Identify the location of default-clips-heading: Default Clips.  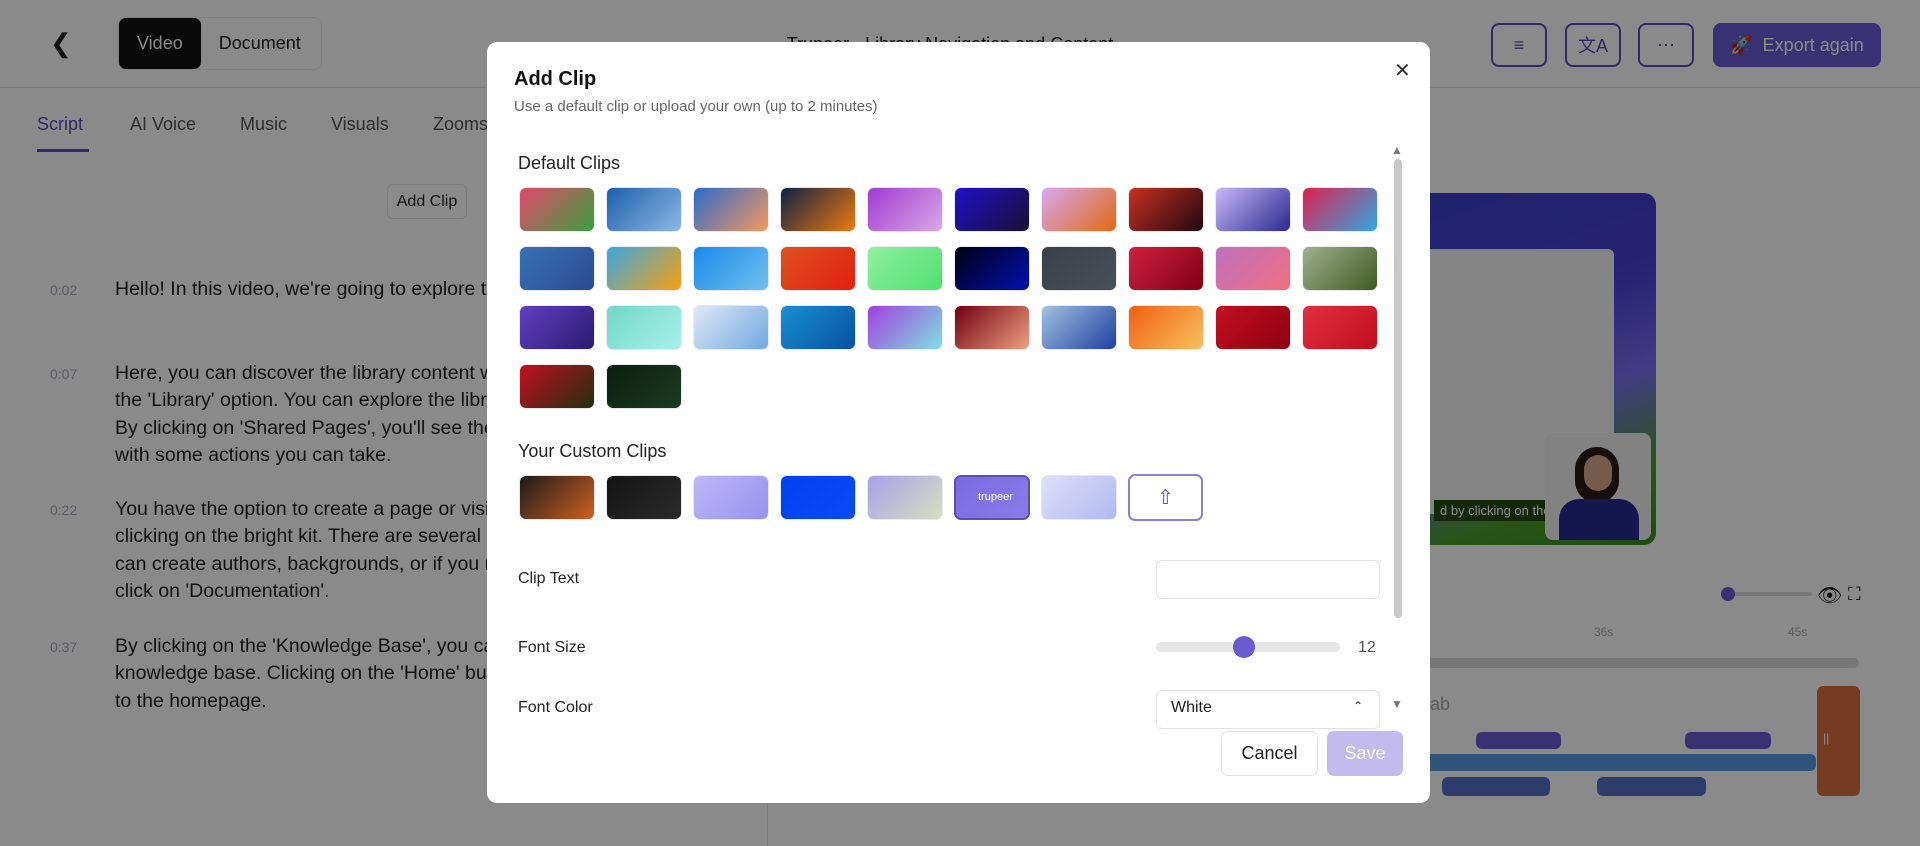
(569, 163).